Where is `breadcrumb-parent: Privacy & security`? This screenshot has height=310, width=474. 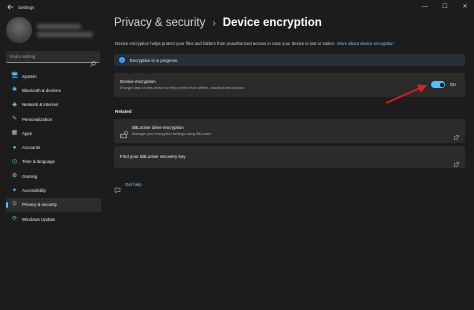 breadcrumb-parent: Privacy & security is located at coordinates (159, 23).